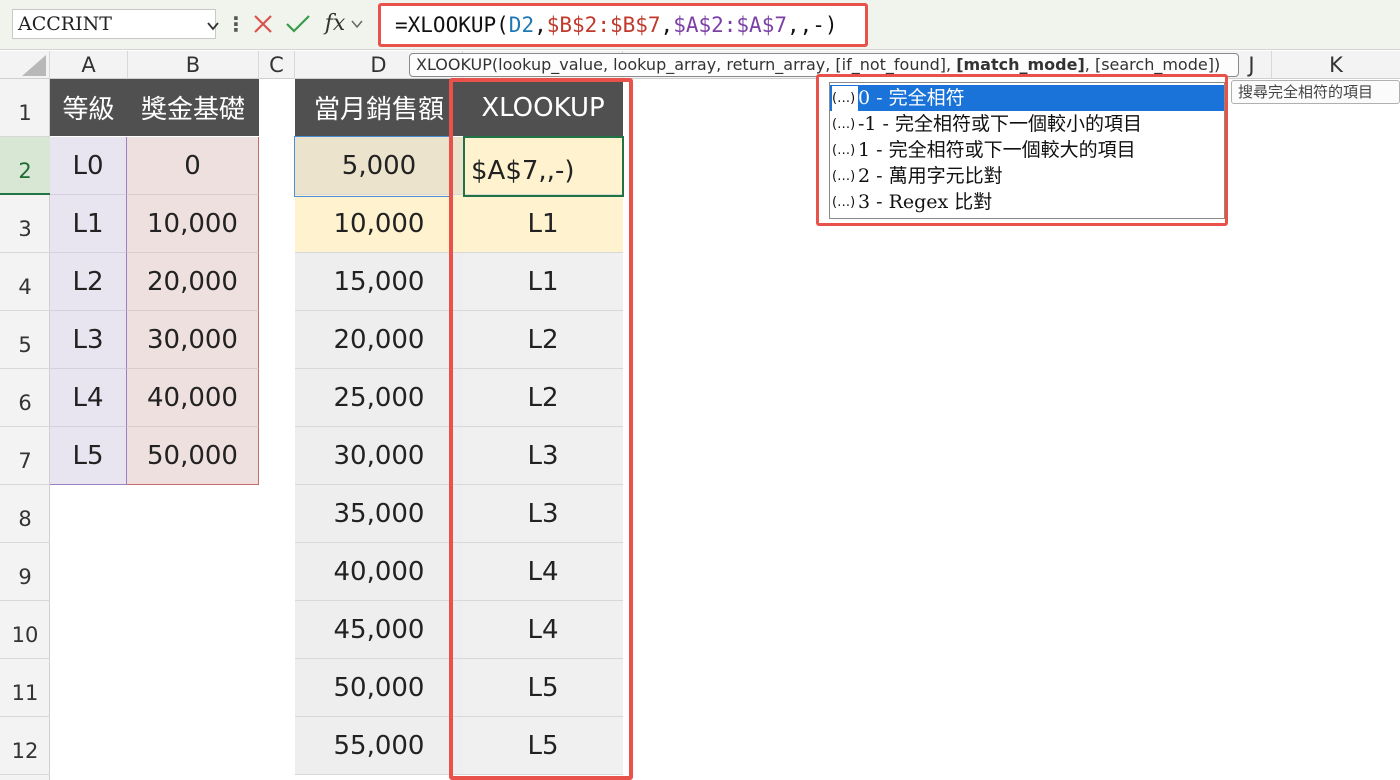 This screenshot has height=780, width=1400. What do you see at coordinates (88, 224) in the screenshot?
I see `cell-a3: L1` at bounding box center [88, 224].